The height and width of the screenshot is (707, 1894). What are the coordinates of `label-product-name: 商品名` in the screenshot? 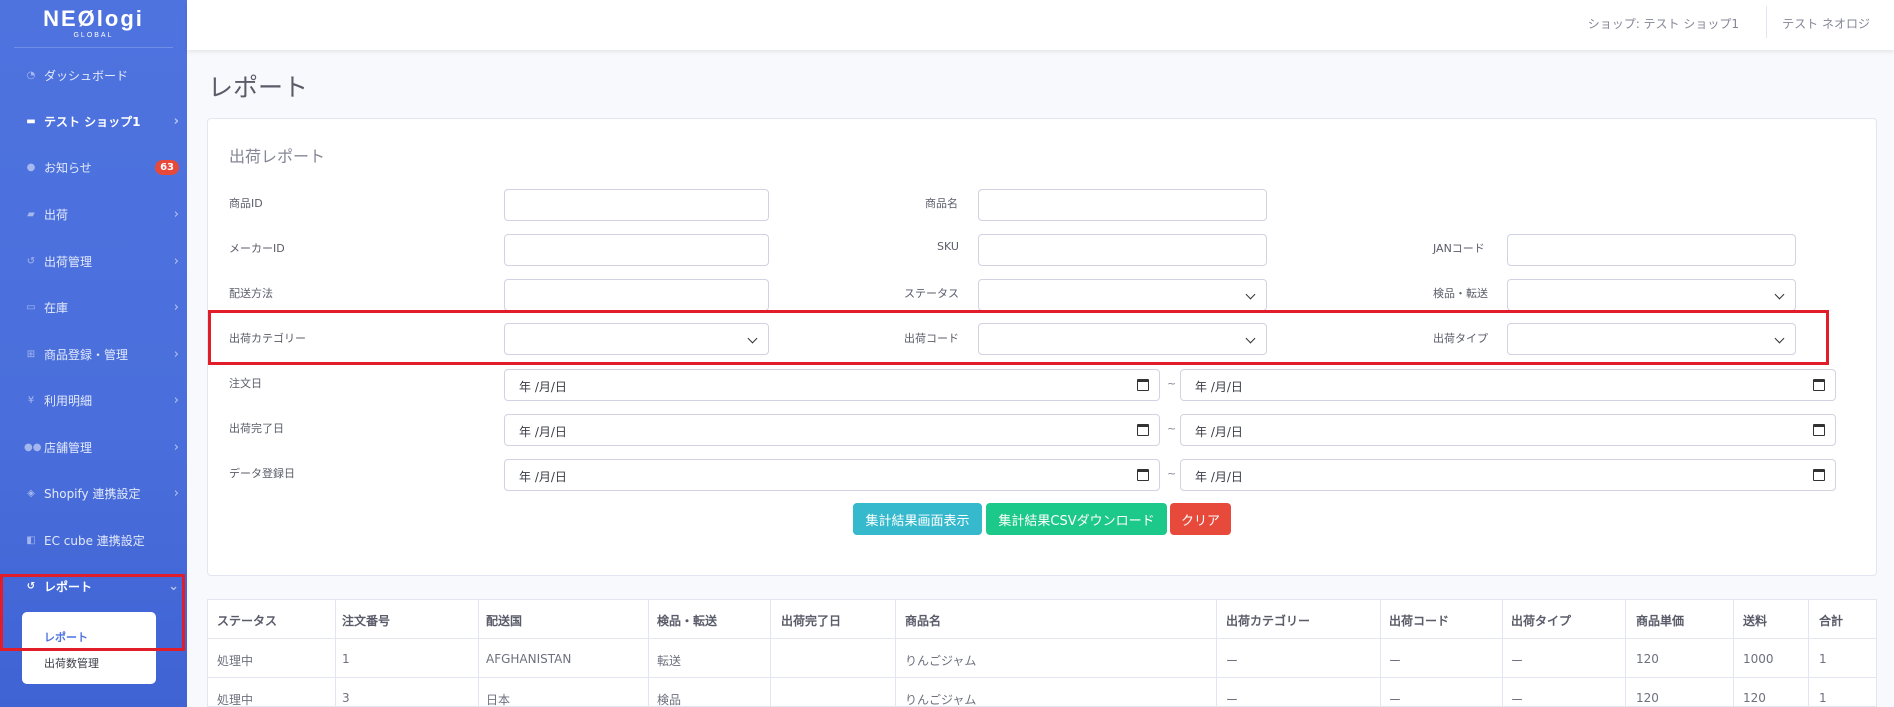 It's located at (941, 203).